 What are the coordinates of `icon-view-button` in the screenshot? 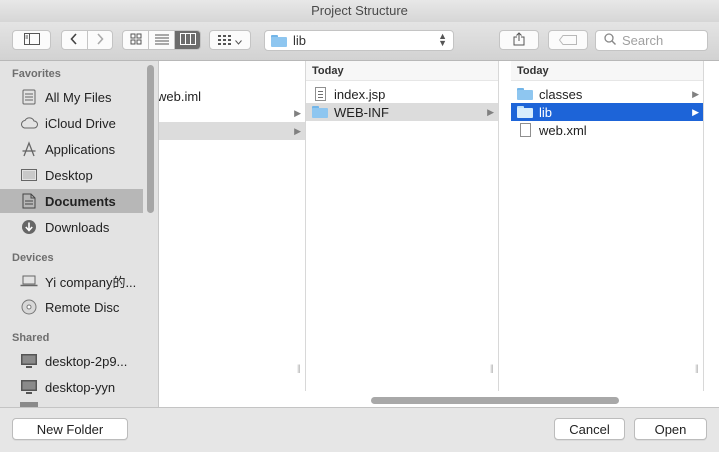 It's located at (136, 40).